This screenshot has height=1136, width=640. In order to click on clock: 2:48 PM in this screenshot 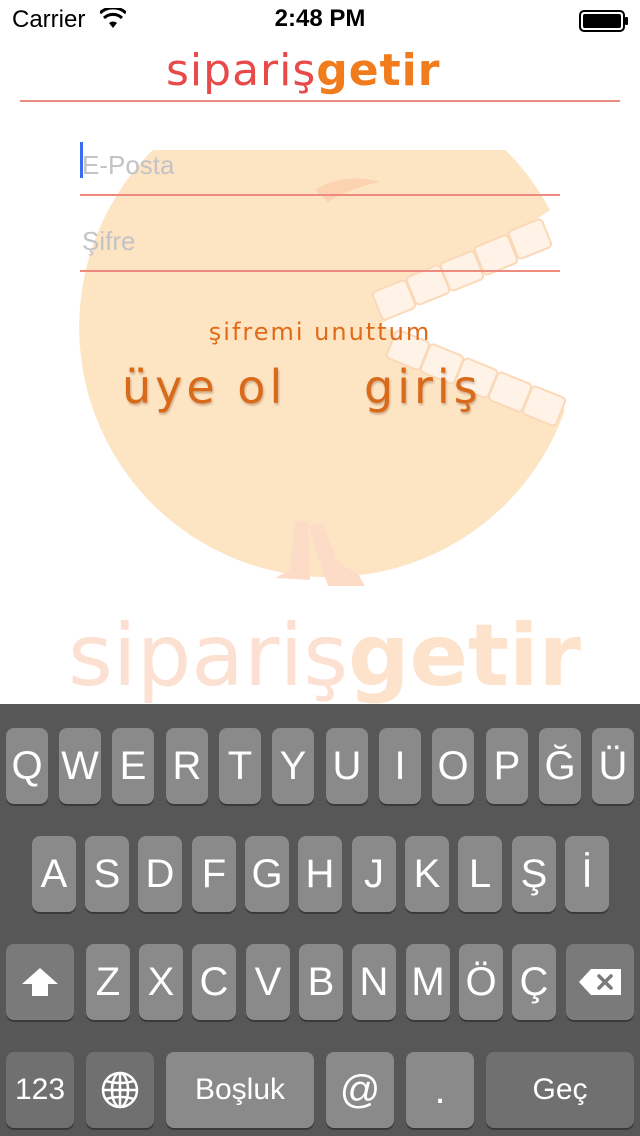, I will do `click(320, 18)`.